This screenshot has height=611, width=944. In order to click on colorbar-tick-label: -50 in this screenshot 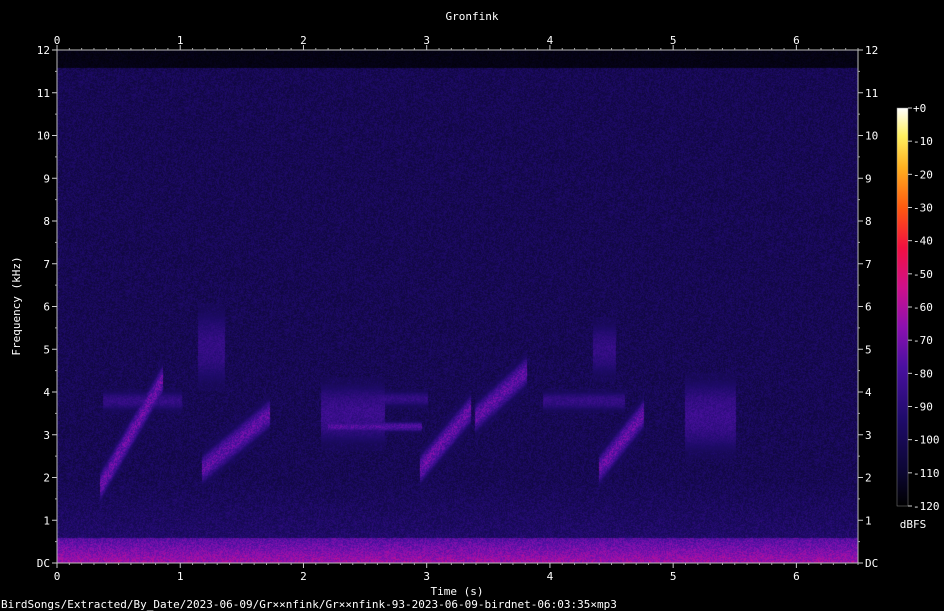, I will do `click(923, 274)`.